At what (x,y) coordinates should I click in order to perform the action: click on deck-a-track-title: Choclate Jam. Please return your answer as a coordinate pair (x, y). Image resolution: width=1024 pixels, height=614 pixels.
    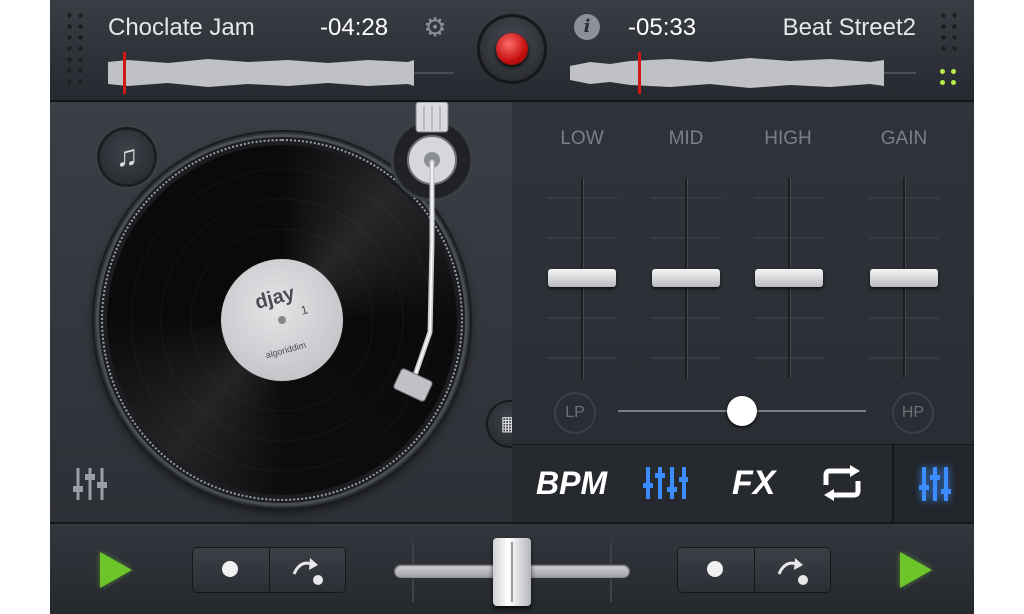
    Looking at the image, I should click on (181, 27).